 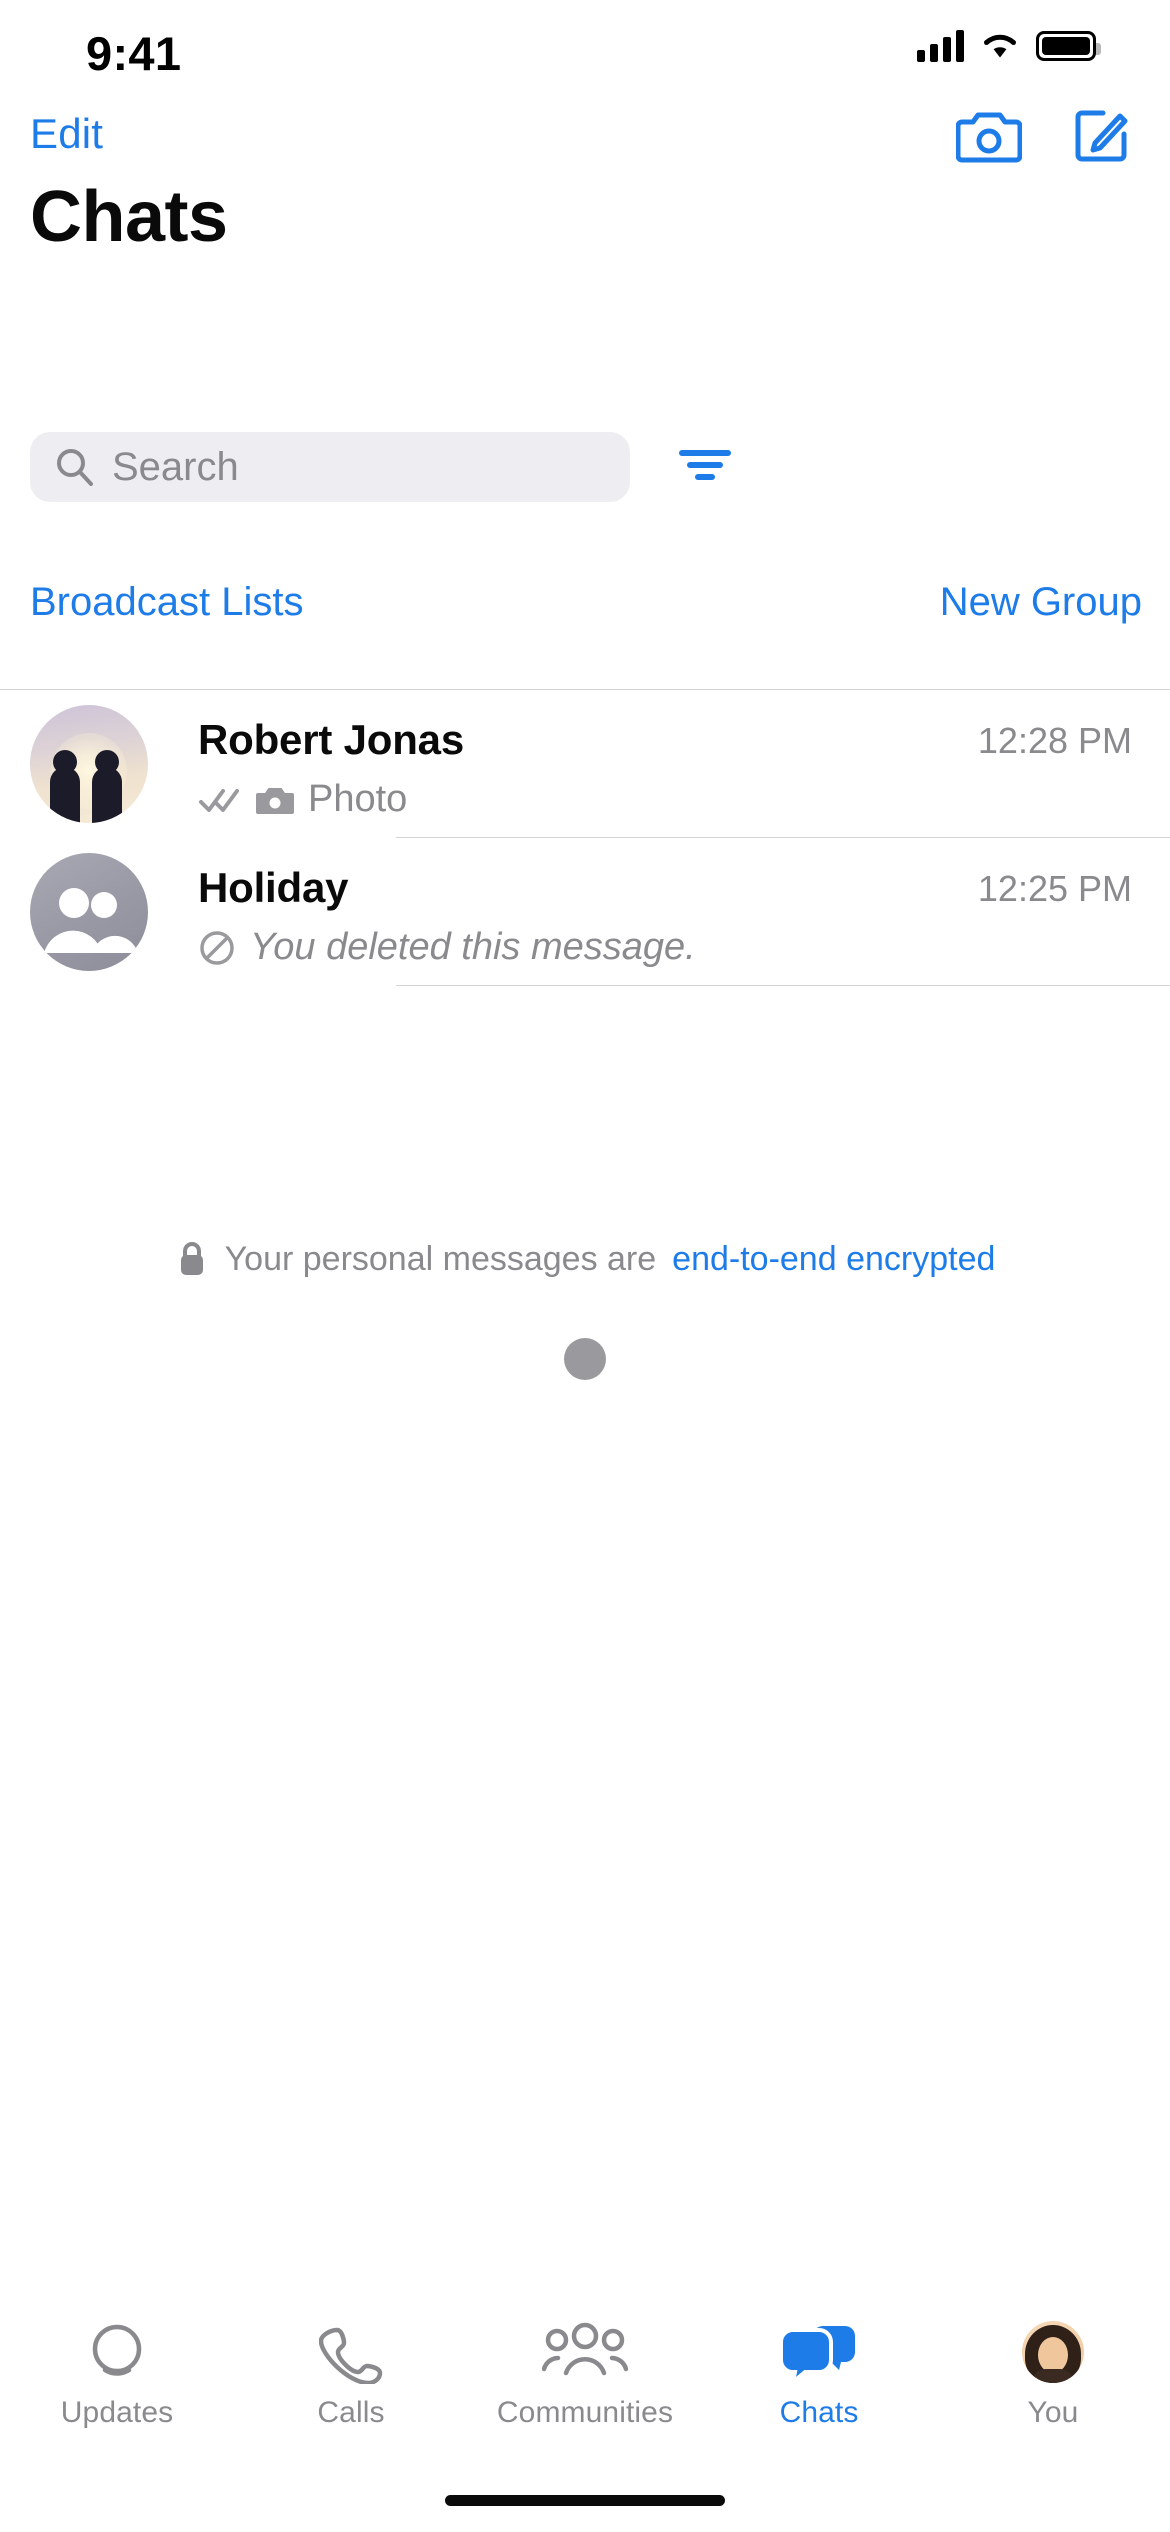 What do you see at coordinates (175, 466) in the screenshot?
I see `search-placeholder: Search` at bounding box center [175, 466].